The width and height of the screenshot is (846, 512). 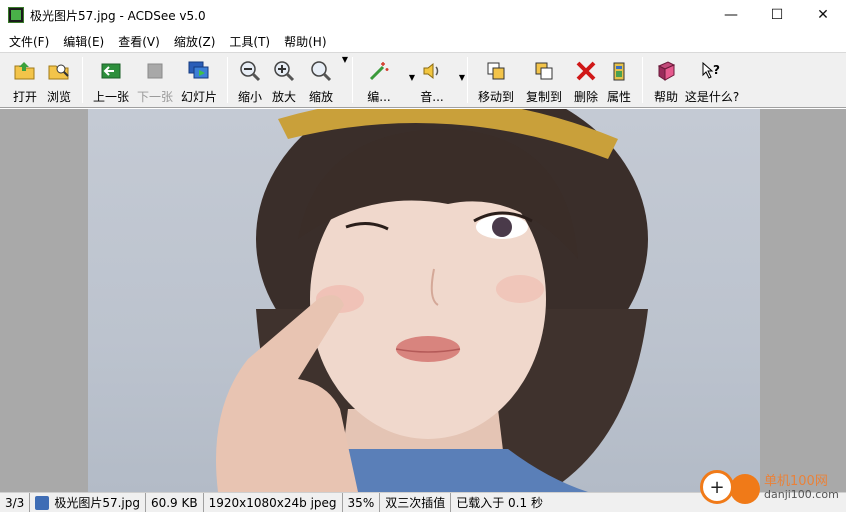 What do you see at coordinates (586, 71) in the screenshot?
I see `delete-x-icon` at bounding box center [586, 71].